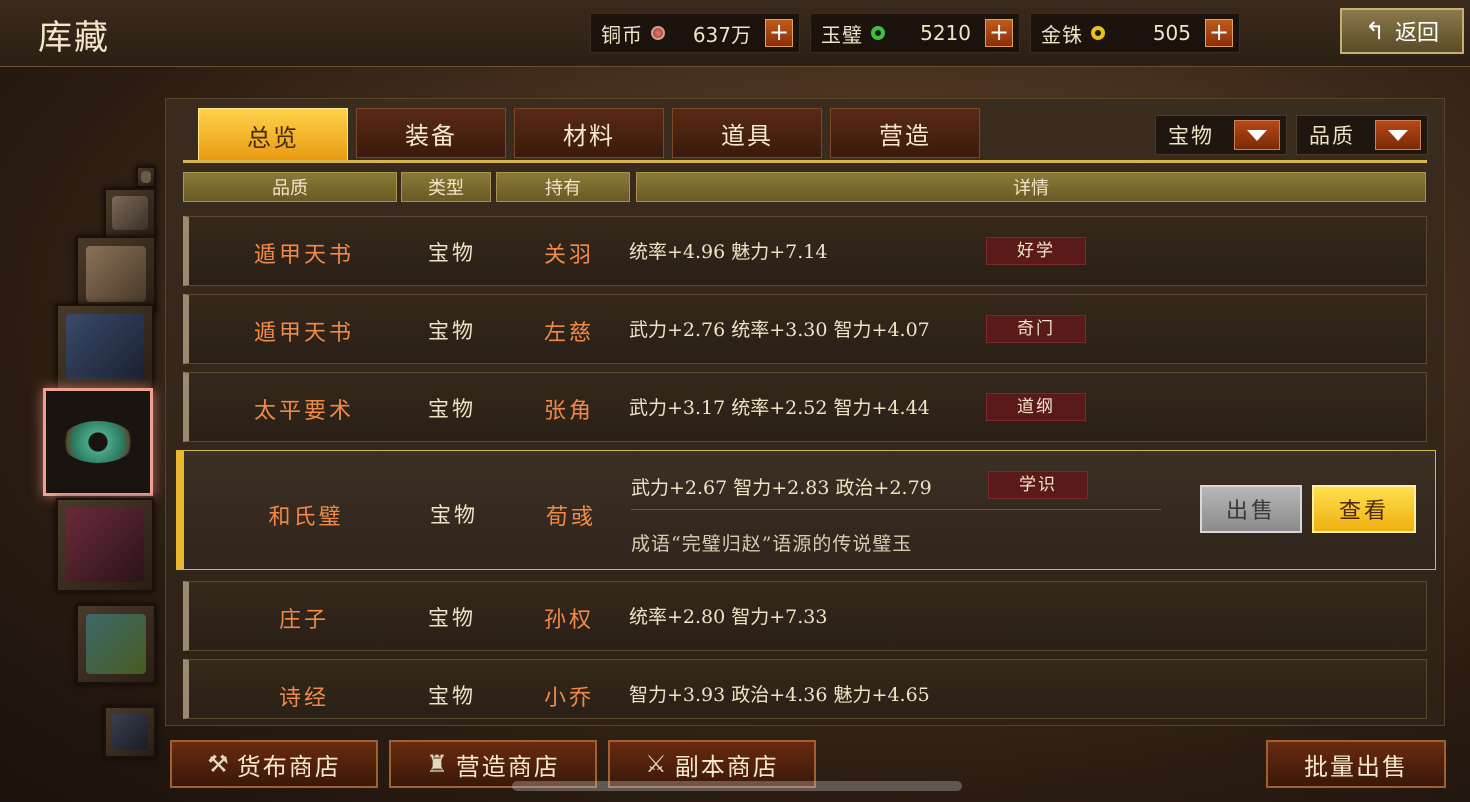  I want to click on jade-counter: 玉璧 5210 +, so click(915, 33).